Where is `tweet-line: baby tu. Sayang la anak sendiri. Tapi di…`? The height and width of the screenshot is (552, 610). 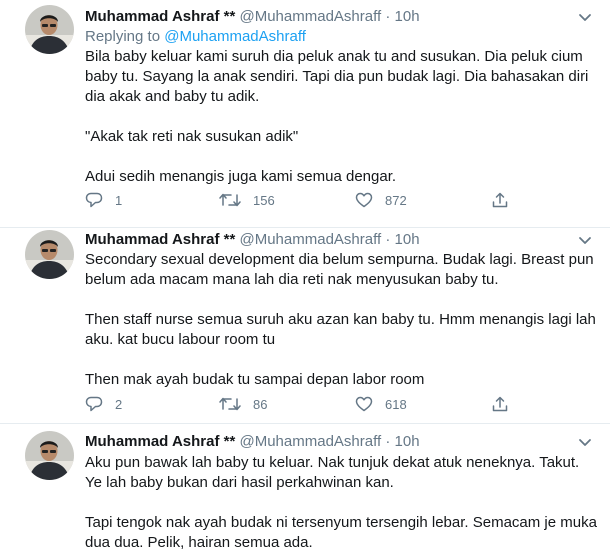
tweet-line: baby tu. Sayang la anak sendiri. Tapi di… is located at coordinates (337, 76).